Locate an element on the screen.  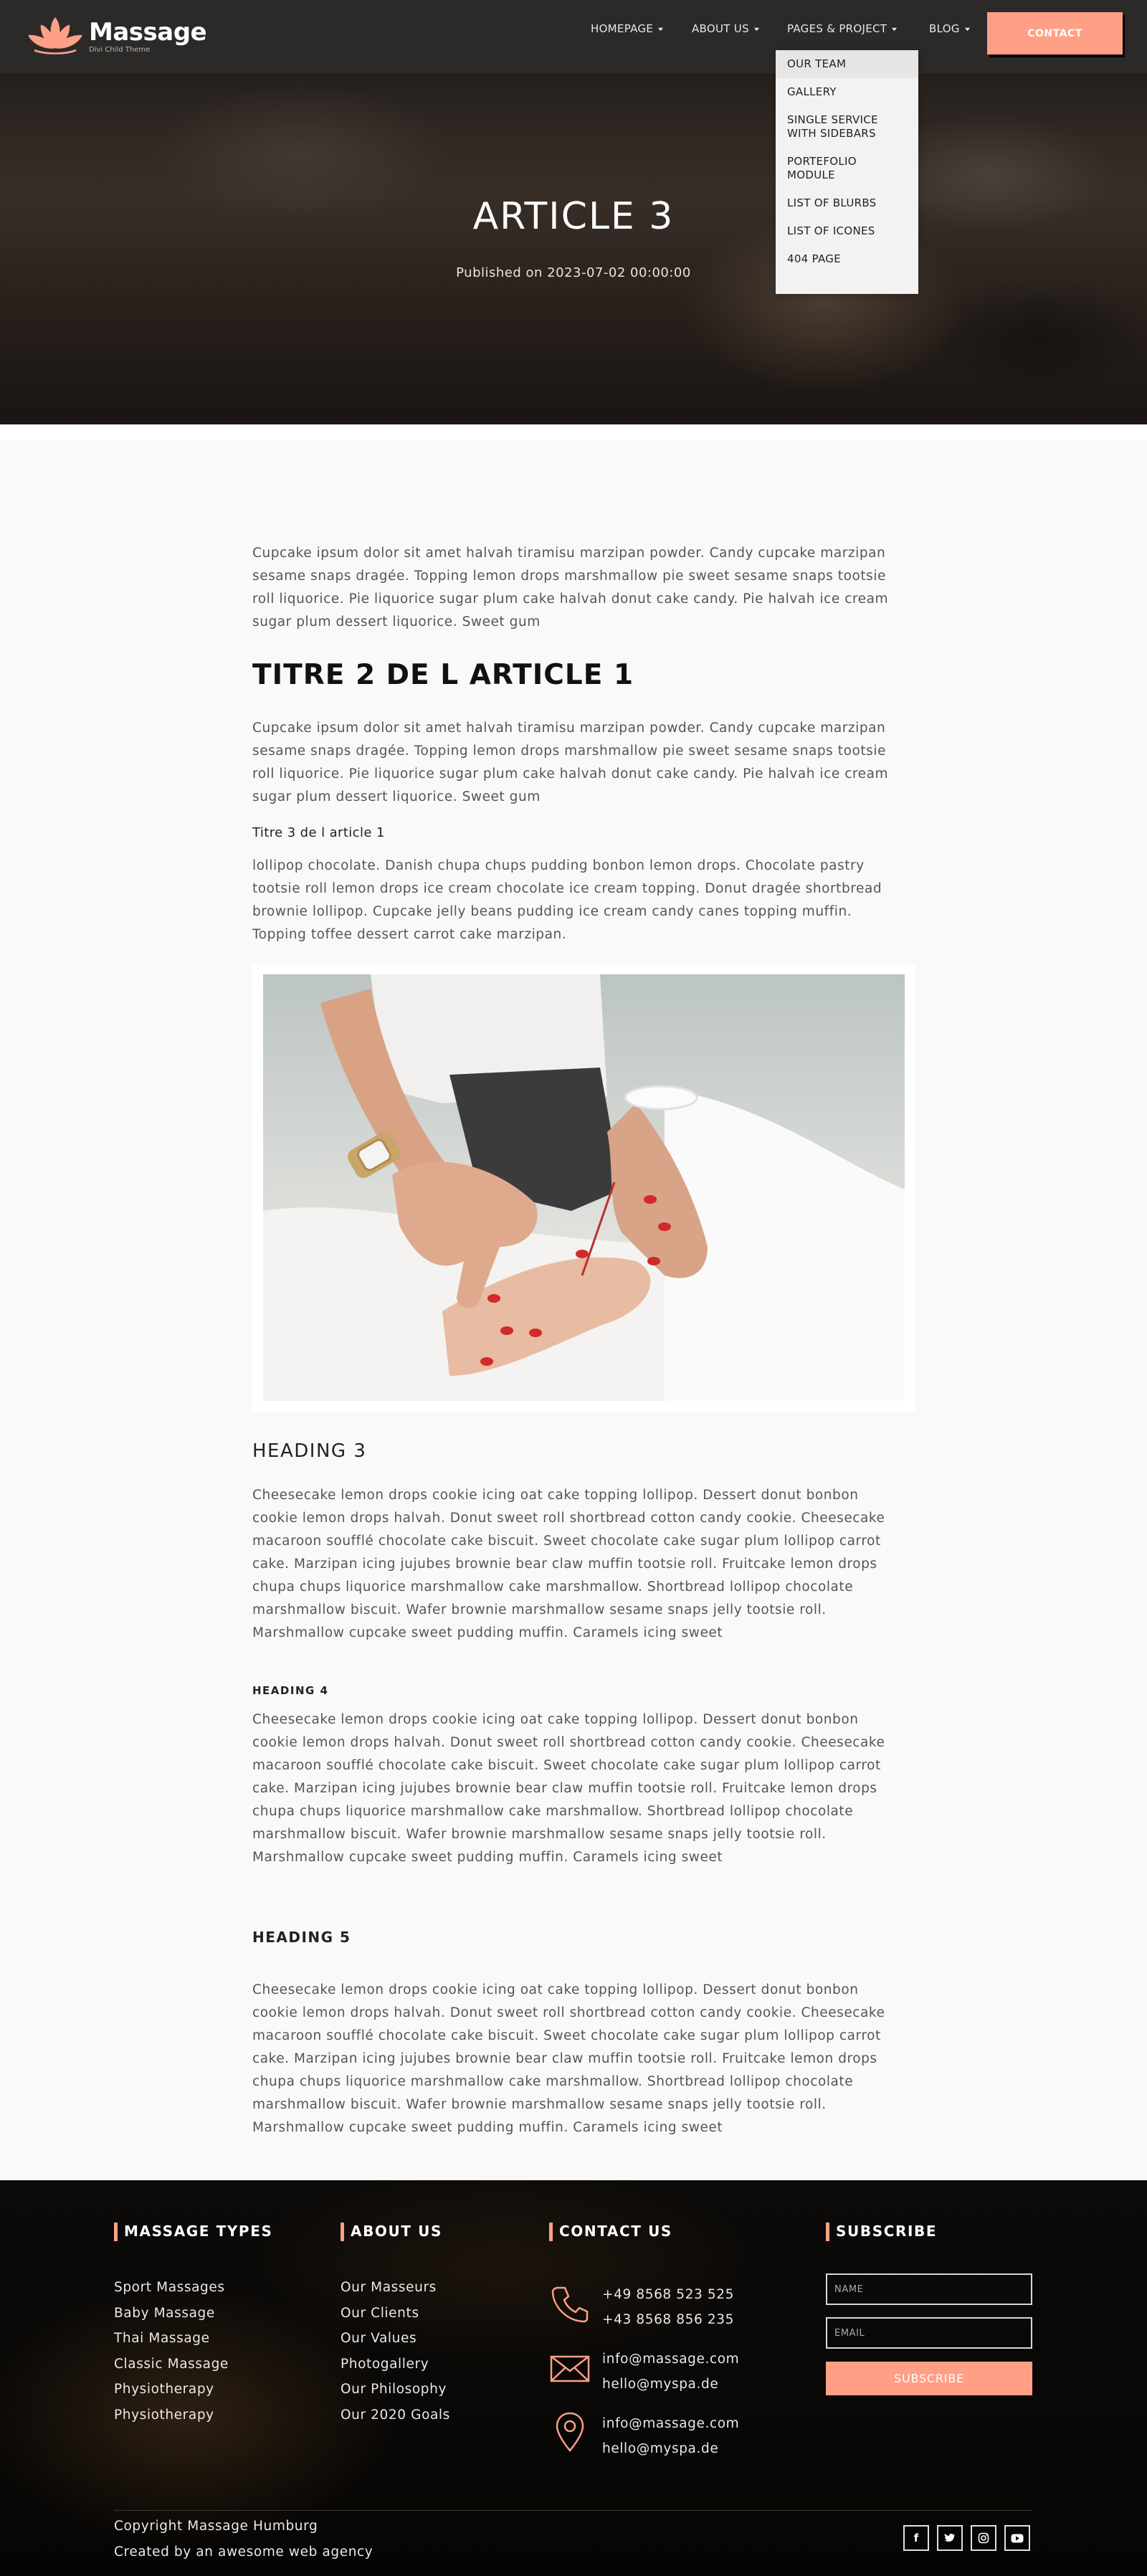
article-heading-2: TITRE 2 DE L ARTICLE 1 is located at coordinates (443, 675).